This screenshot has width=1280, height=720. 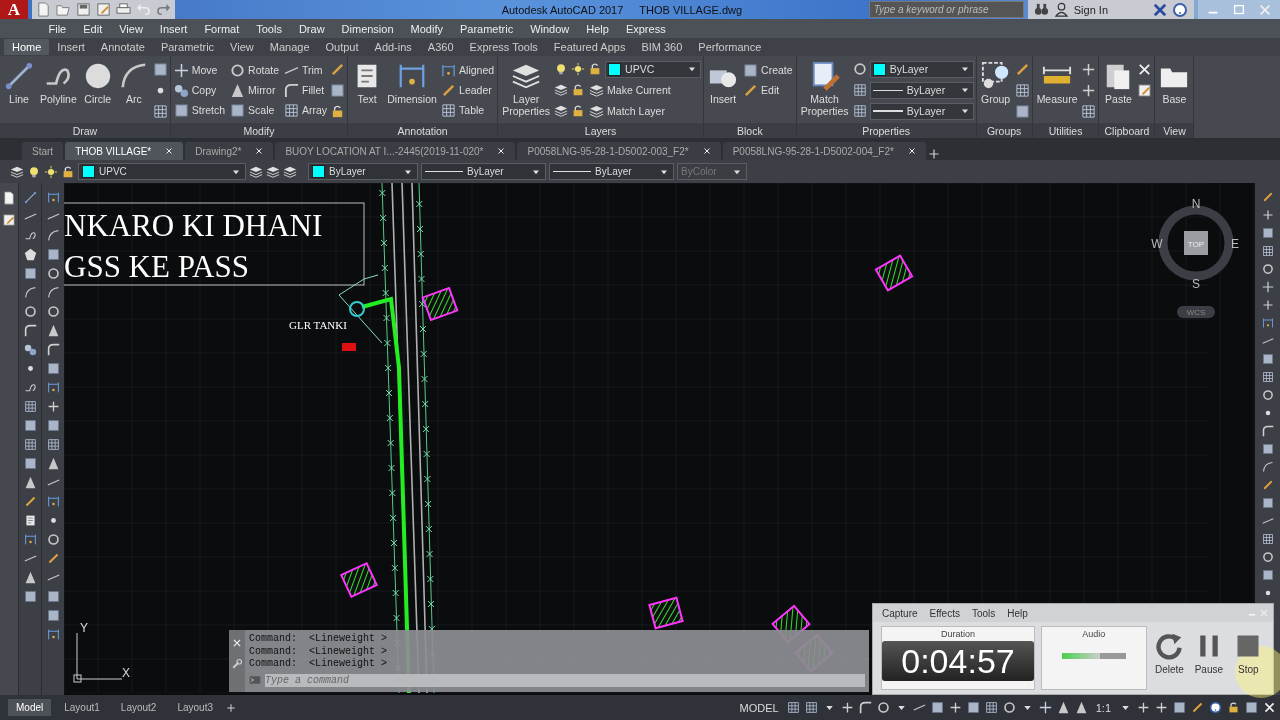 I want to click on ribbon-button: Table, so click(x=468, y=110).